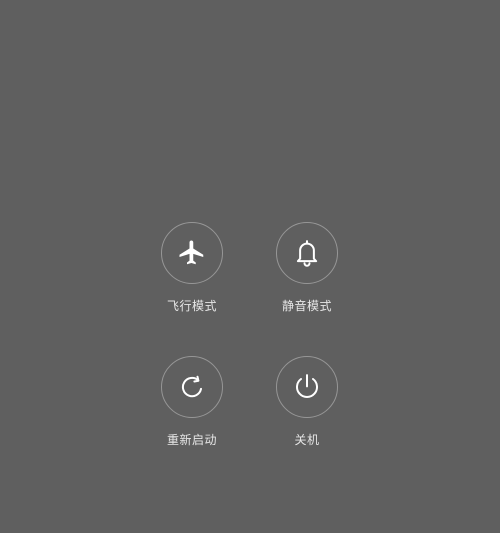 This screenshot has width=500, height=533. I want to click on airplane-mode-button, so click(192, 253).